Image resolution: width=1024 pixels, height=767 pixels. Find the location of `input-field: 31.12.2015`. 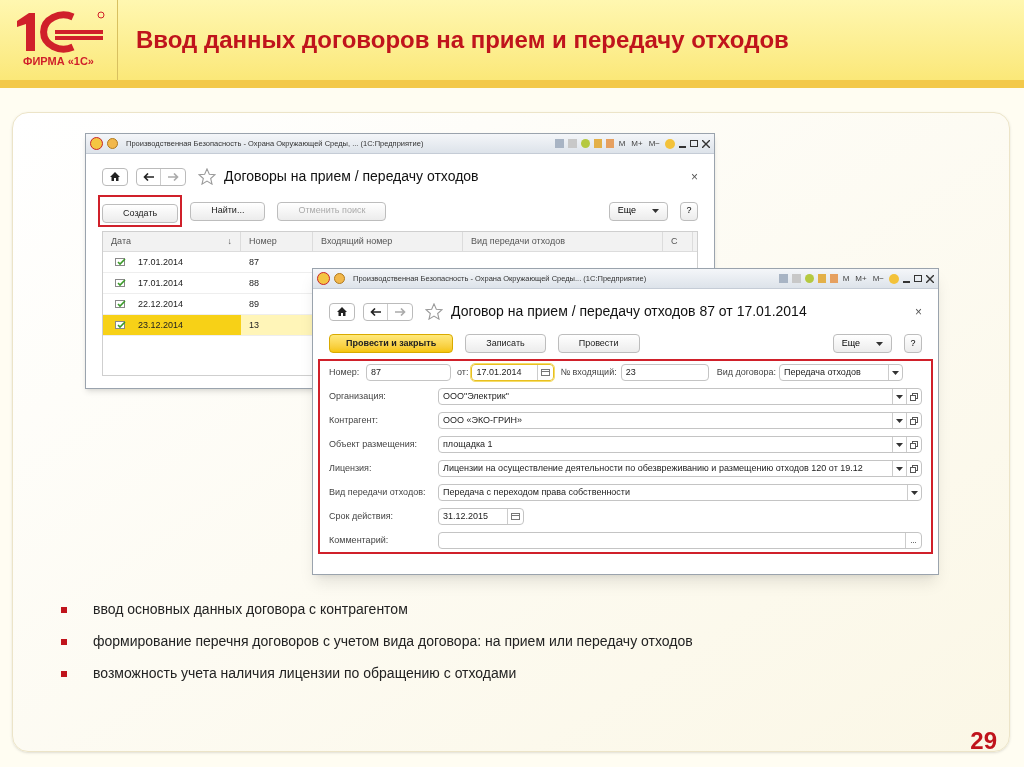

input-field: 31.12.2015 is located at coordinates (481, 516).